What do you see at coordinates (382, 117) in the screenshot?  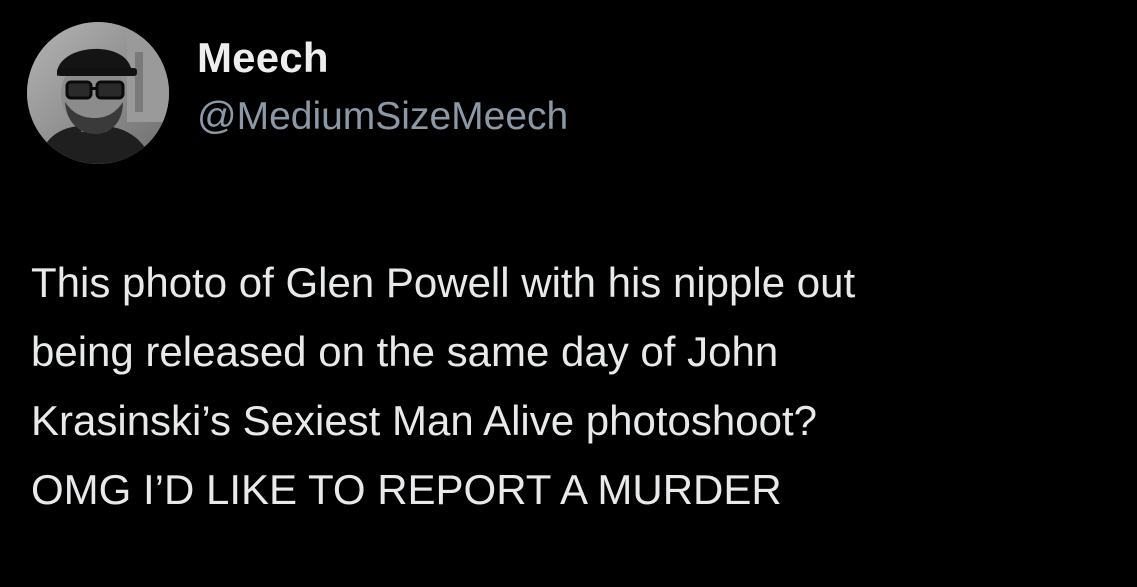 I see `author-handle: @MediumSizeMeech` at bounding box center [382, 117].